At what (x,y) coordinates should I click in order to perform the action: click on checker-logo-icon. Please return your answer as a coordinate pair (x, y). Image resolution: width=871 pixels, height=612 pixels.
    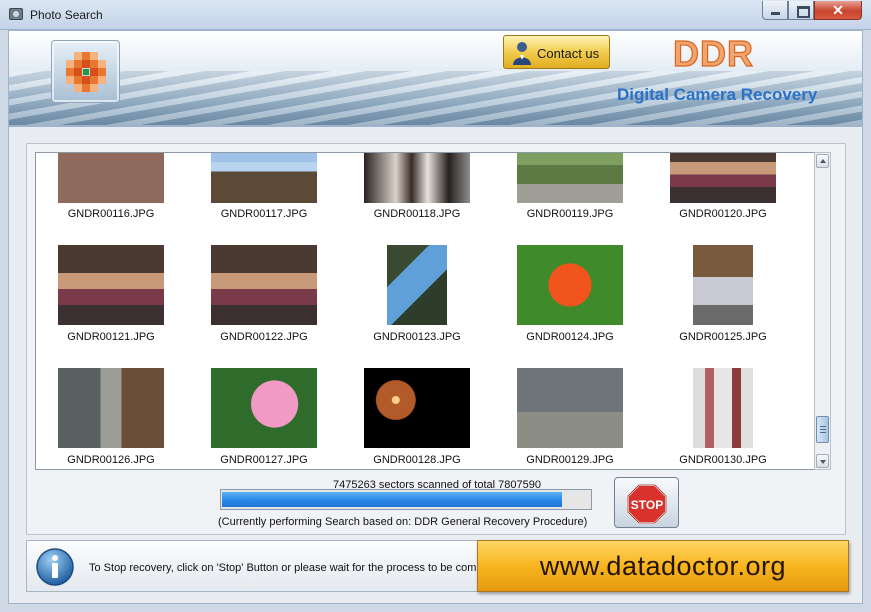
    Looking at the image, I should click on (86, 72).